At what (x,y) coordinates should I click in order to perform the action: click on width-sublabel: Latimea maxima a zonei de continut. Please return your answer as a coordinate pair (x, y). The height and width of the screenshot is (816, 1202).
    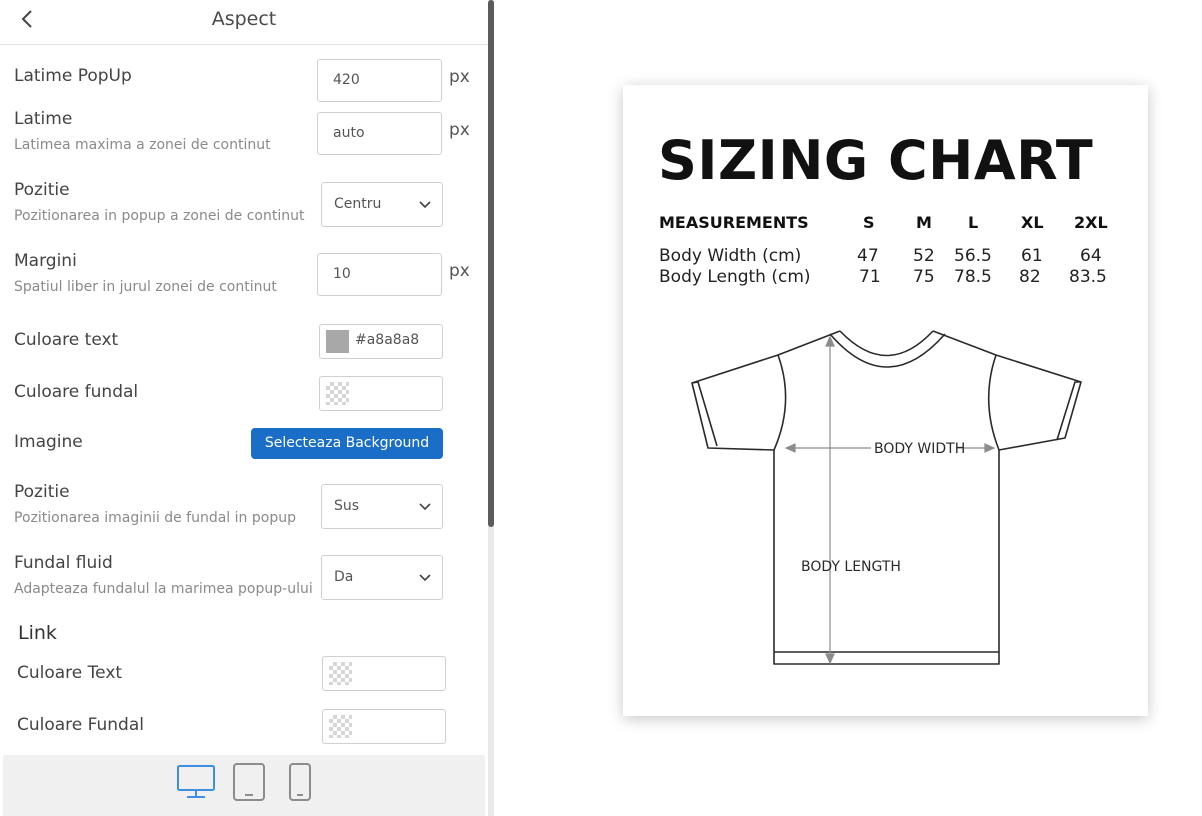
    Looking at the image, I should click on (142, 145).